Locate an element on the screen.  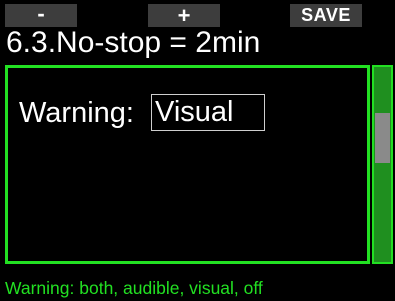
scrollbar is located at coordinates (382, 164).